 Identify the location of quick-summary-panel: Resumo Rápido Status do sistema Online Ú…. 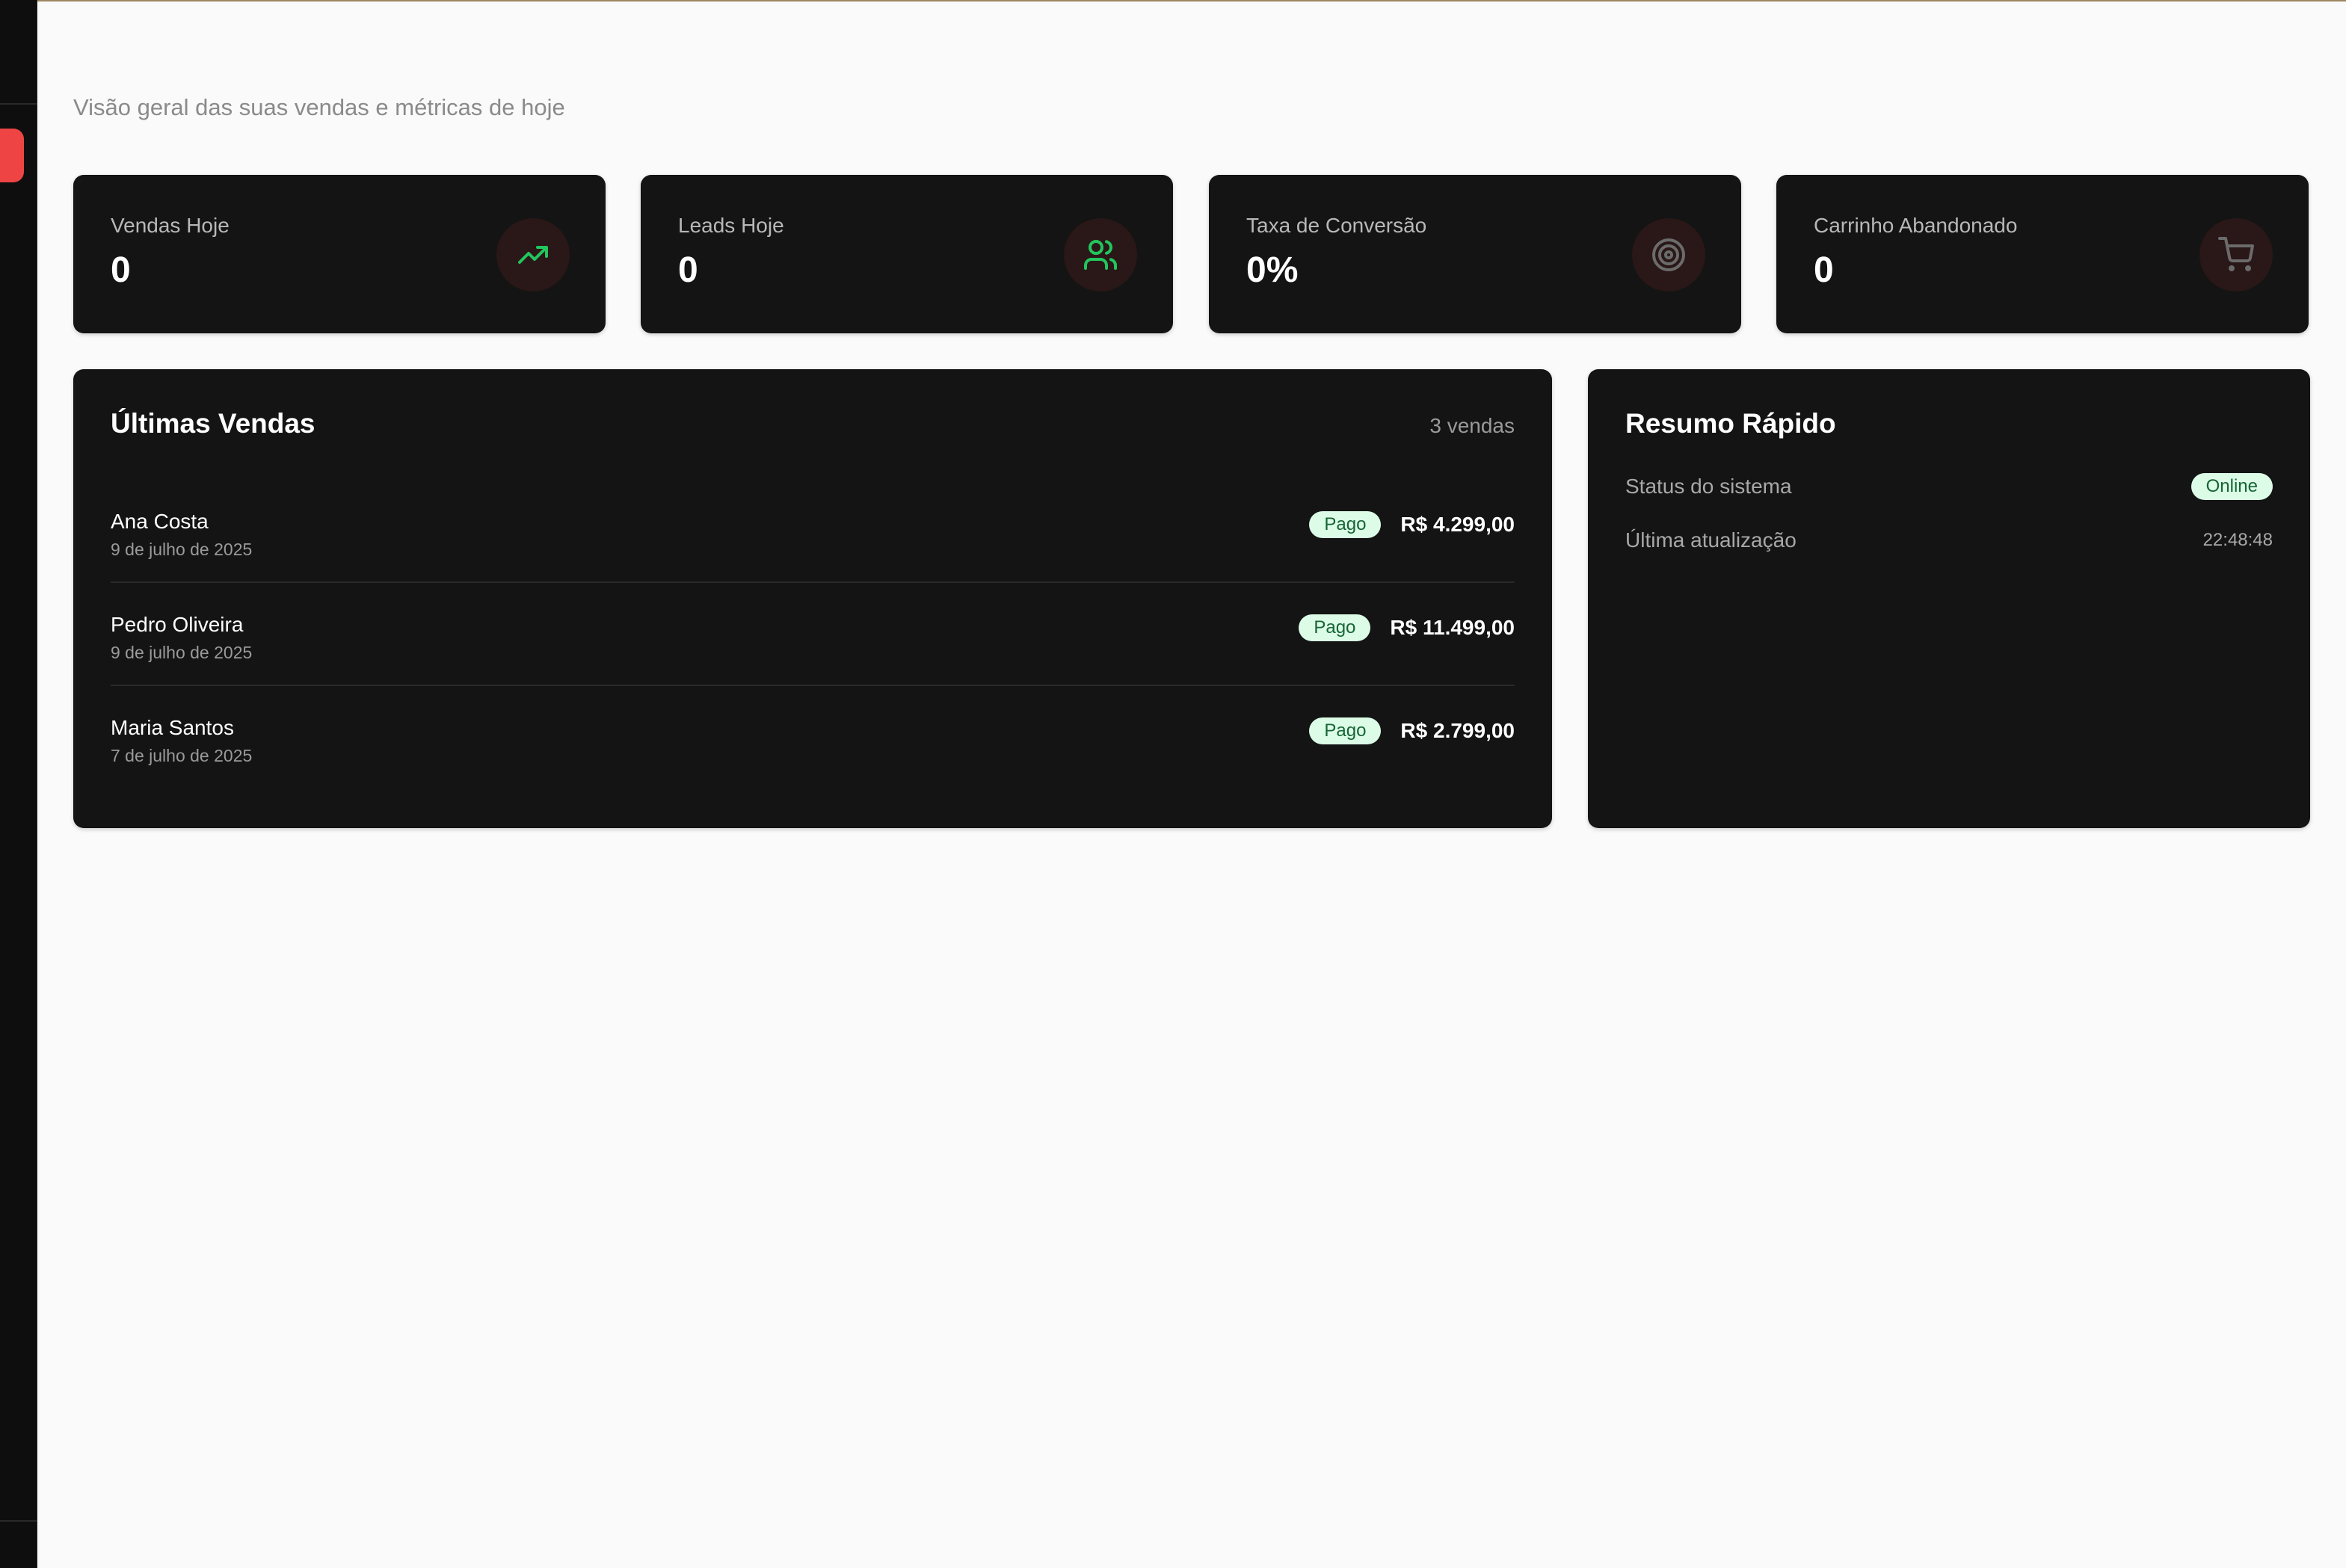
(1949, 598).